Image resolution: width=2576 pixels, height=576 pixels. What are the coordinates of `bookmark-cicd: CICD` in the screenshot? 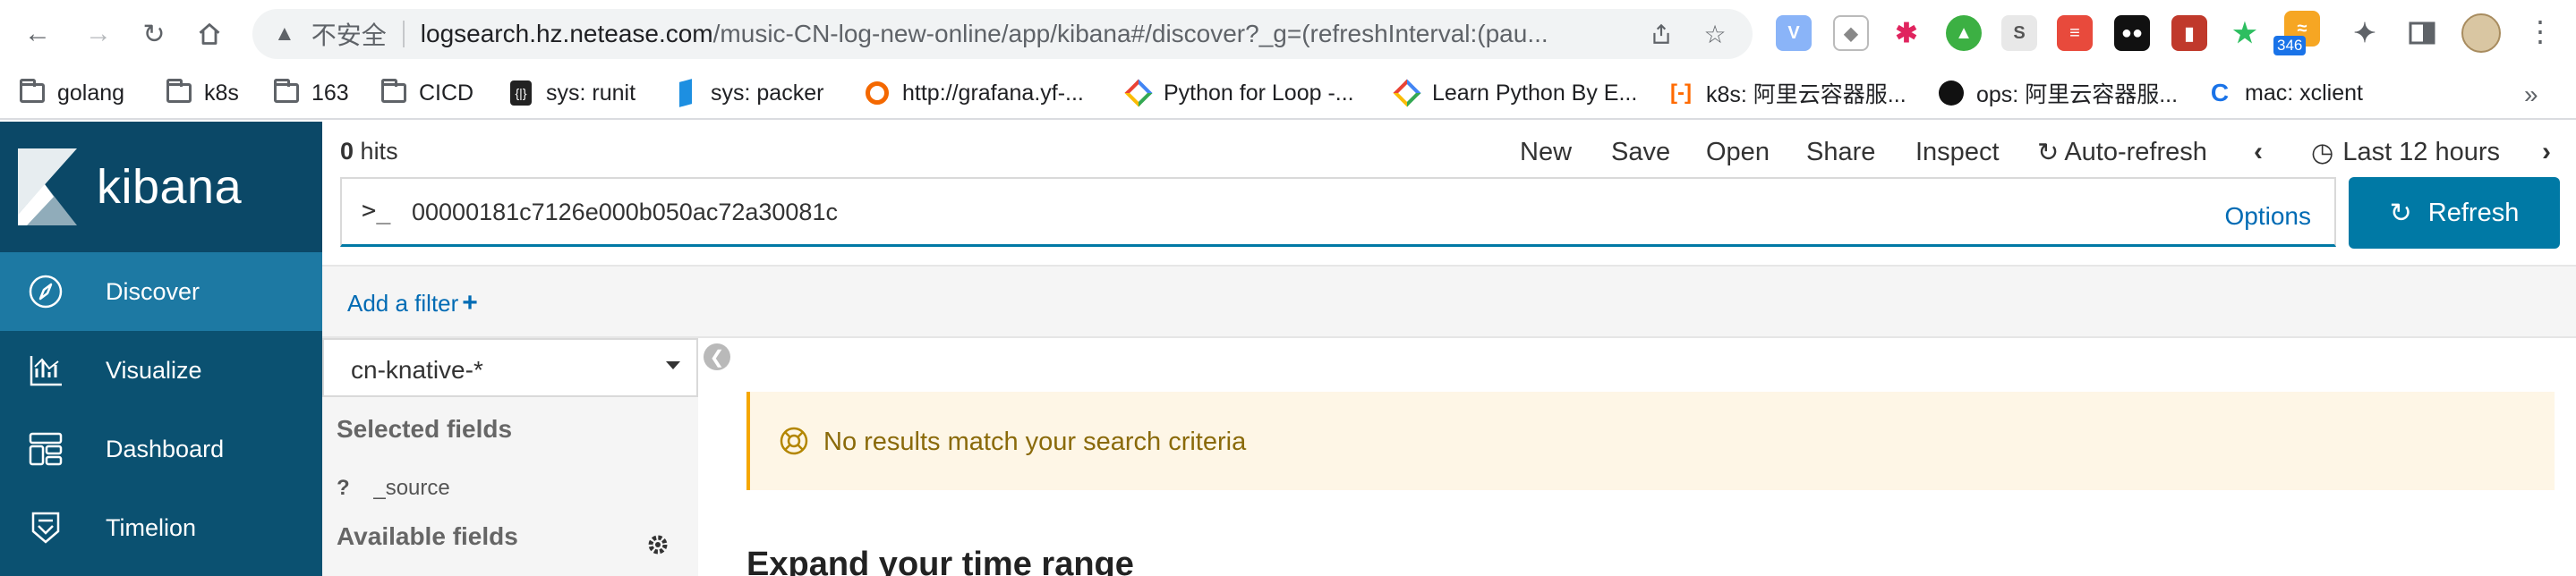 It's located at (427, 93).